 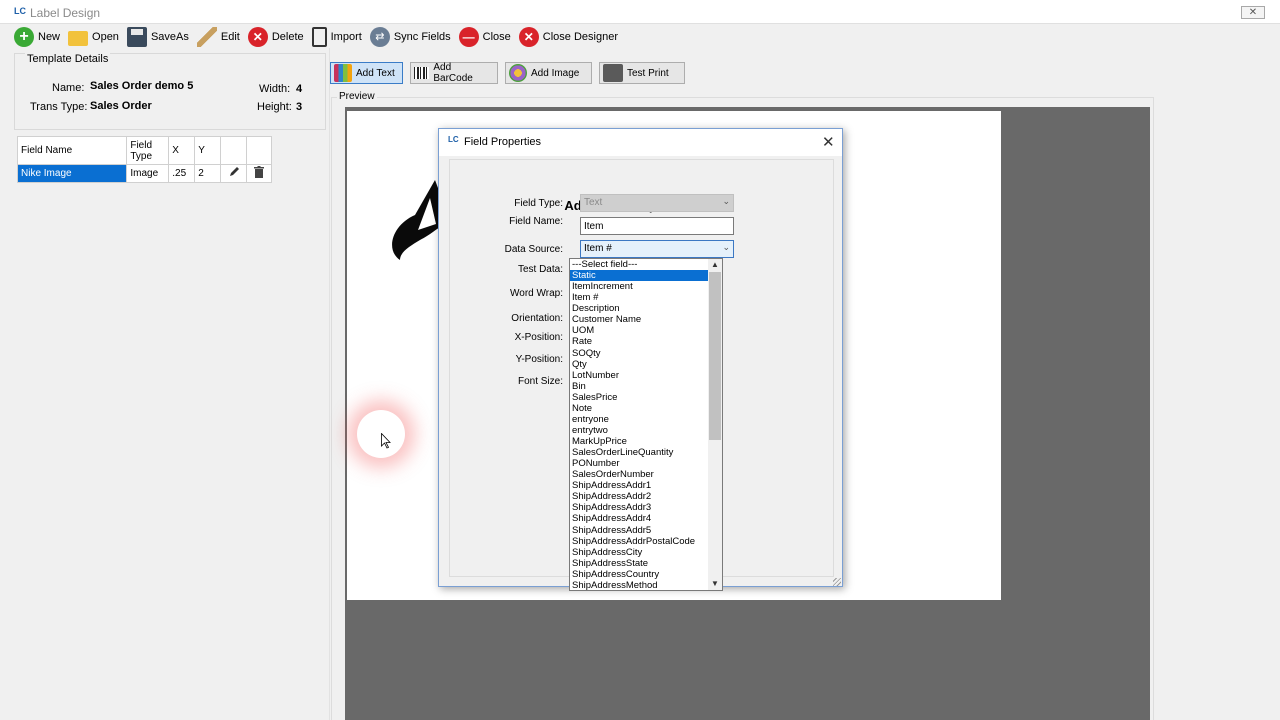 What do you see at coordinates (639, 496) in the screenshot?
I see `dropdown-option: ShipAddressAddr2` at bounding box center [639, 496].